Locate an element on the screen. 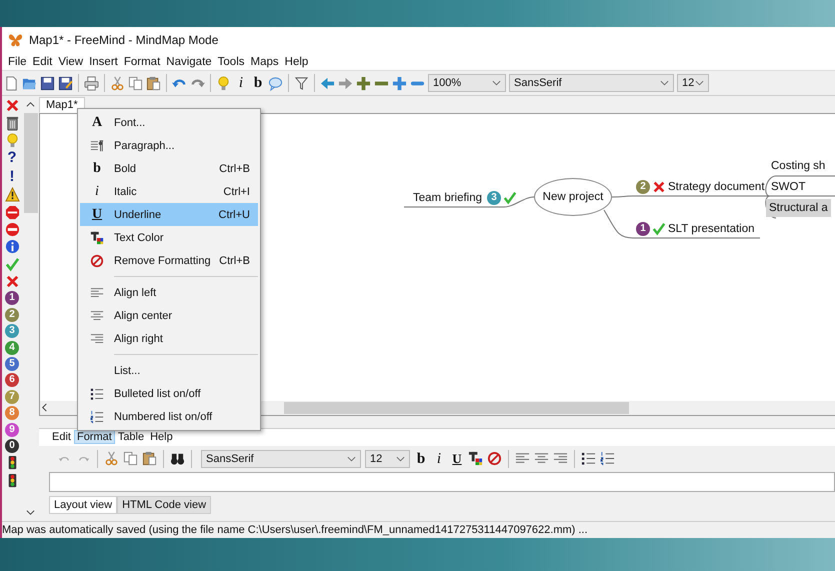 This screenshot has width=835, height=571. paragraph-icon is located at coordinates (97, 145).